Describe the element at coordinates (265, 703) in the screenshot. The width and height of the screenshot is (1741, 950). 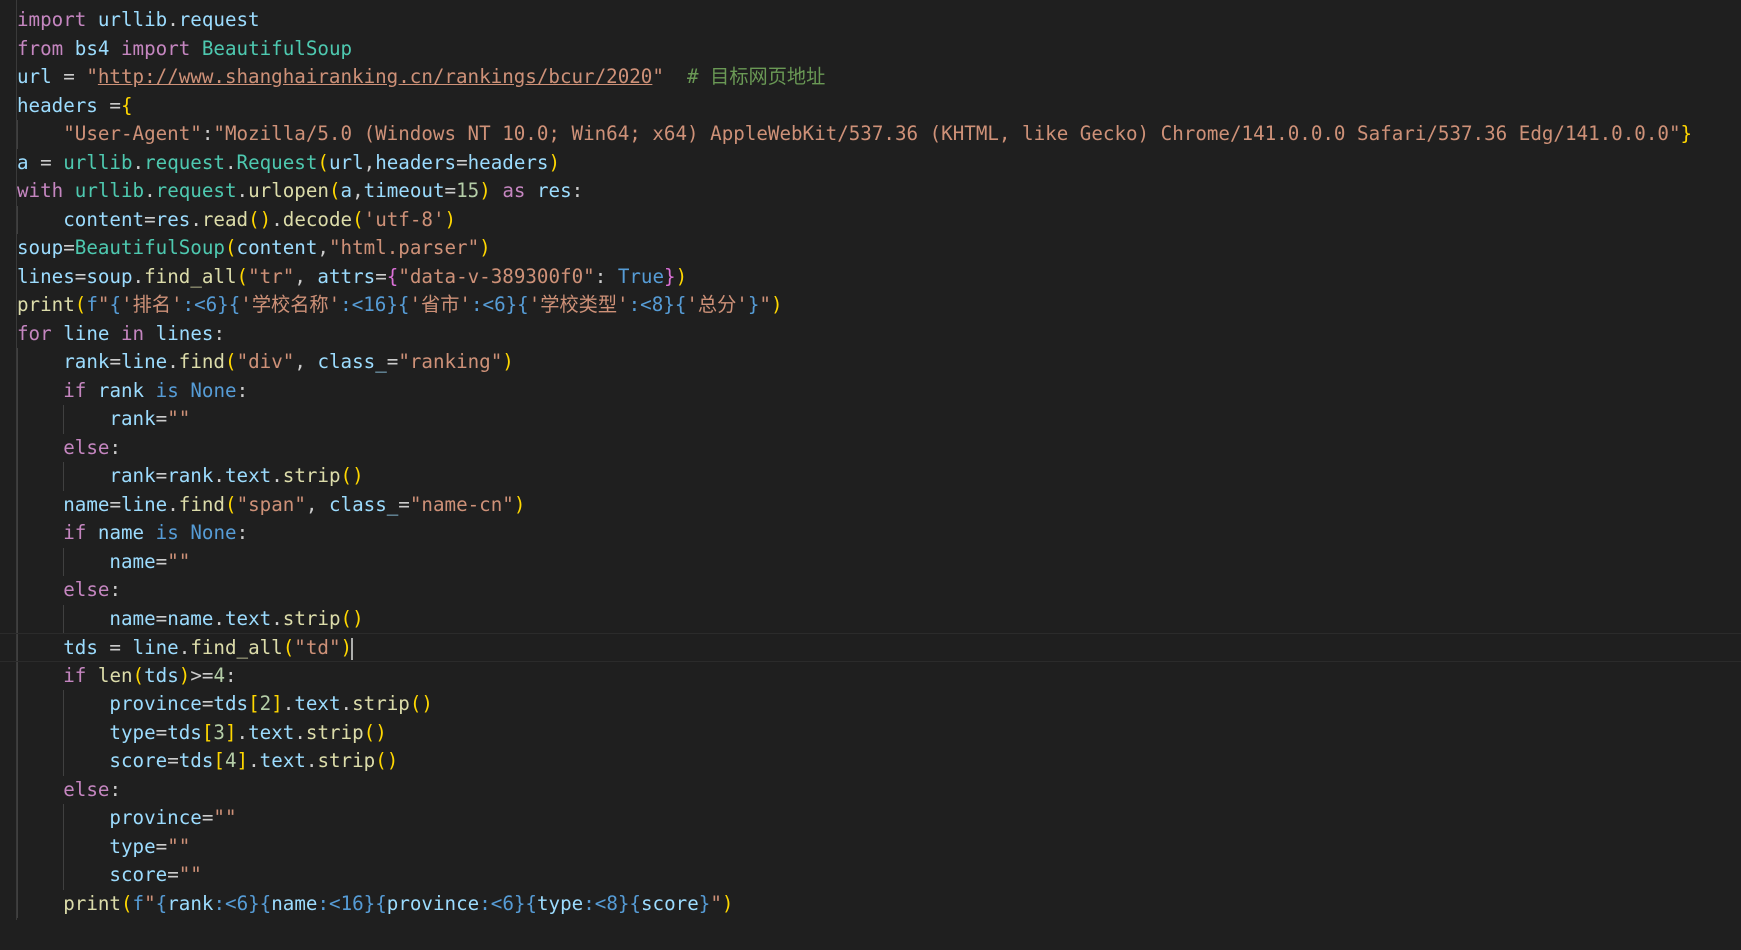
I see `number-literal: 2` at that location.